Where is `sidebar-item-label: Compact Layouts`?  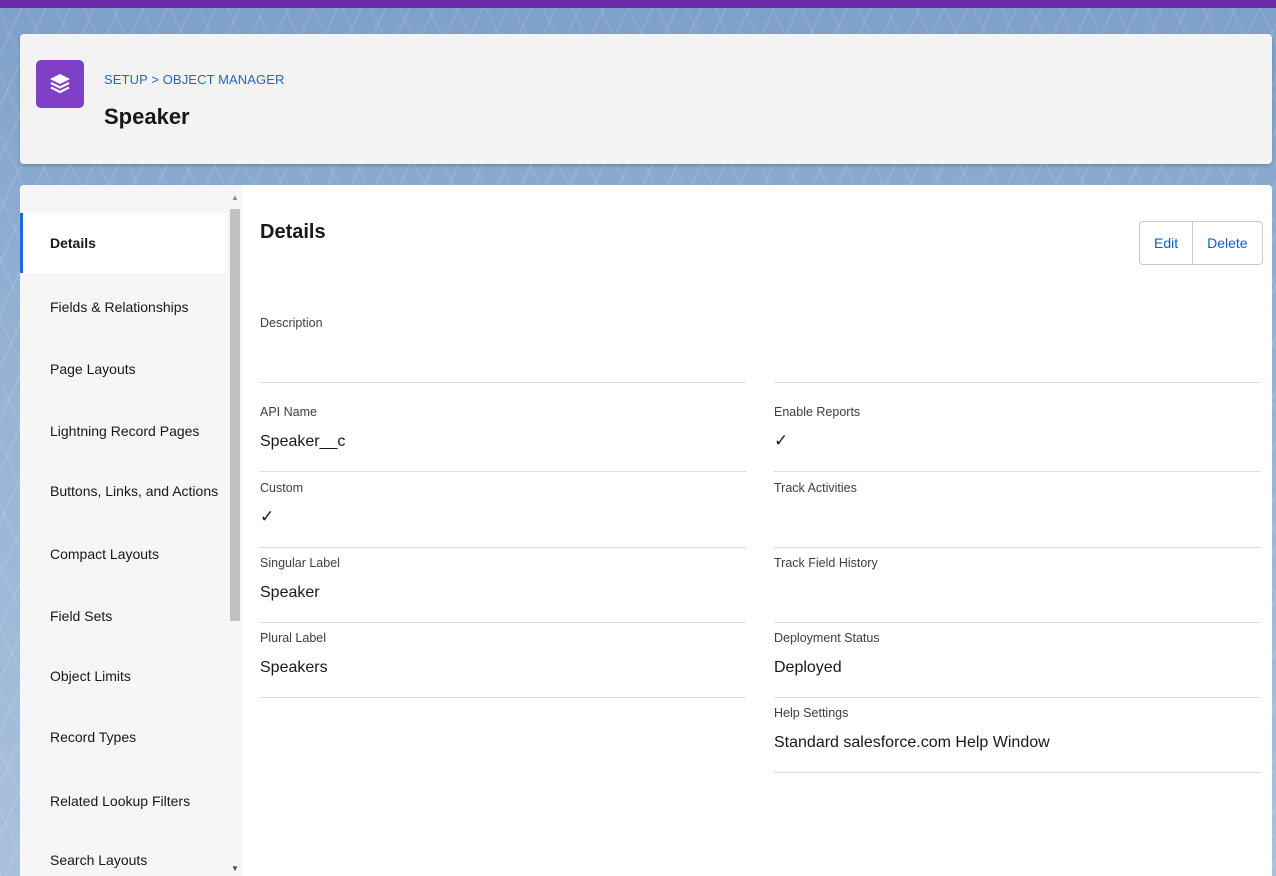
sidebar-item-label: Compact Layouts is located at coordinates (104, 554).